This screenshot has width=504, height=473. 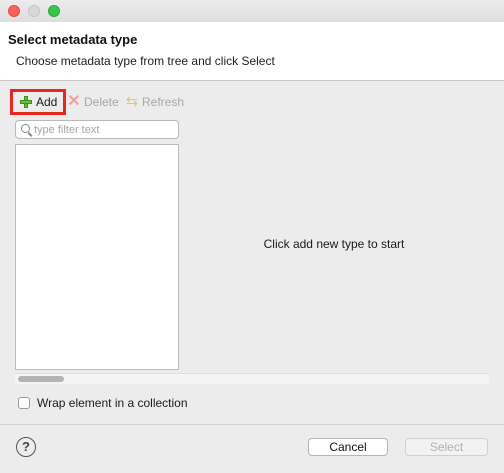 What do you see at coordinates (26, 447) in the screenshot?
I see `help-icon: ?` at bounding box center [26, 447].